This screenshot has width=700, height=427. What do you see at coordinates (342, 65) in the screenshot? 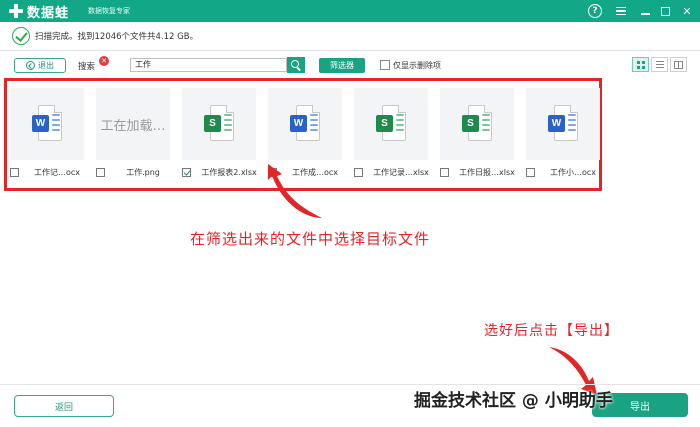
I see `filter-button: 筛选器` at bounding box center [342, 65].